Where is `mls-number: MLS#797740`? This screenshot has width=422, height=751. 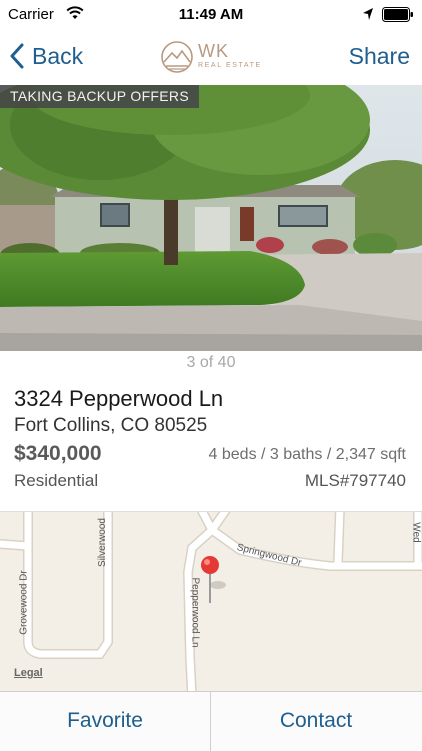
mls-number: MLS#797740 is located at coordinates (355, 480).